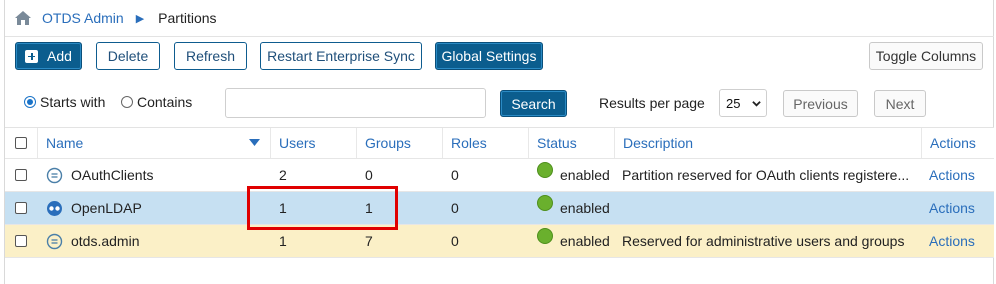  Describe the element at coordinates (59, 56) in the screenshot. I see `add-button-label: Add` at that location.